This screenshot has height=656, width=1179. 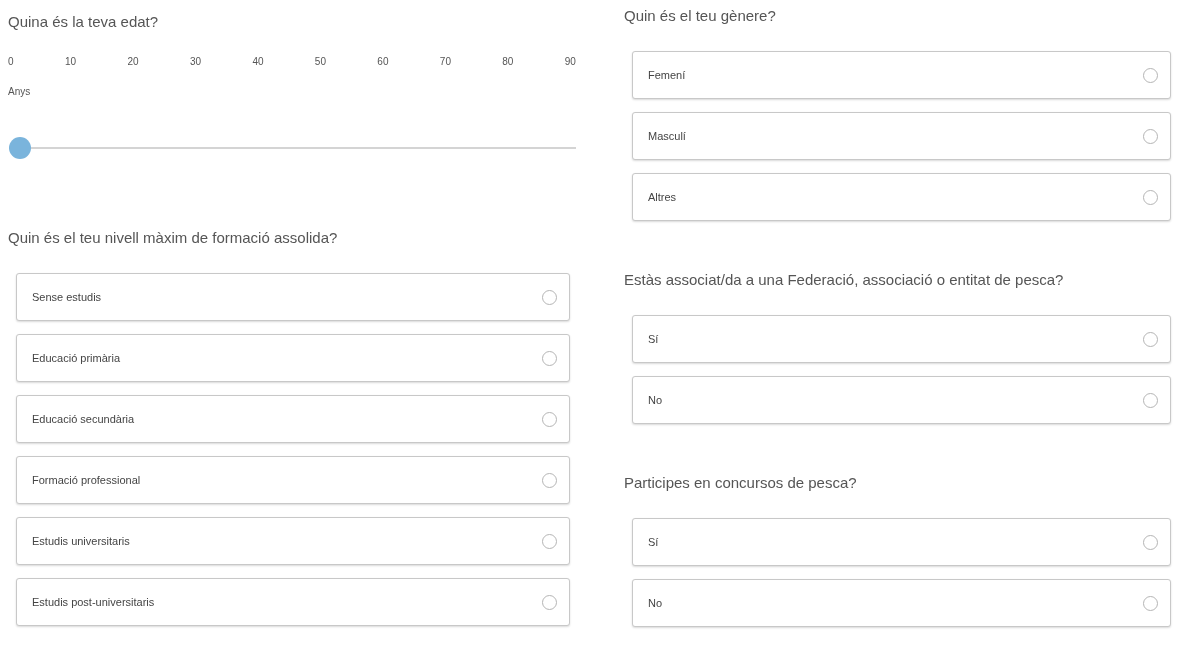 What do you see at coordinates (445, 61) in the screenshot?
I see `tick-label: 70` at bounding box center [445, 61].